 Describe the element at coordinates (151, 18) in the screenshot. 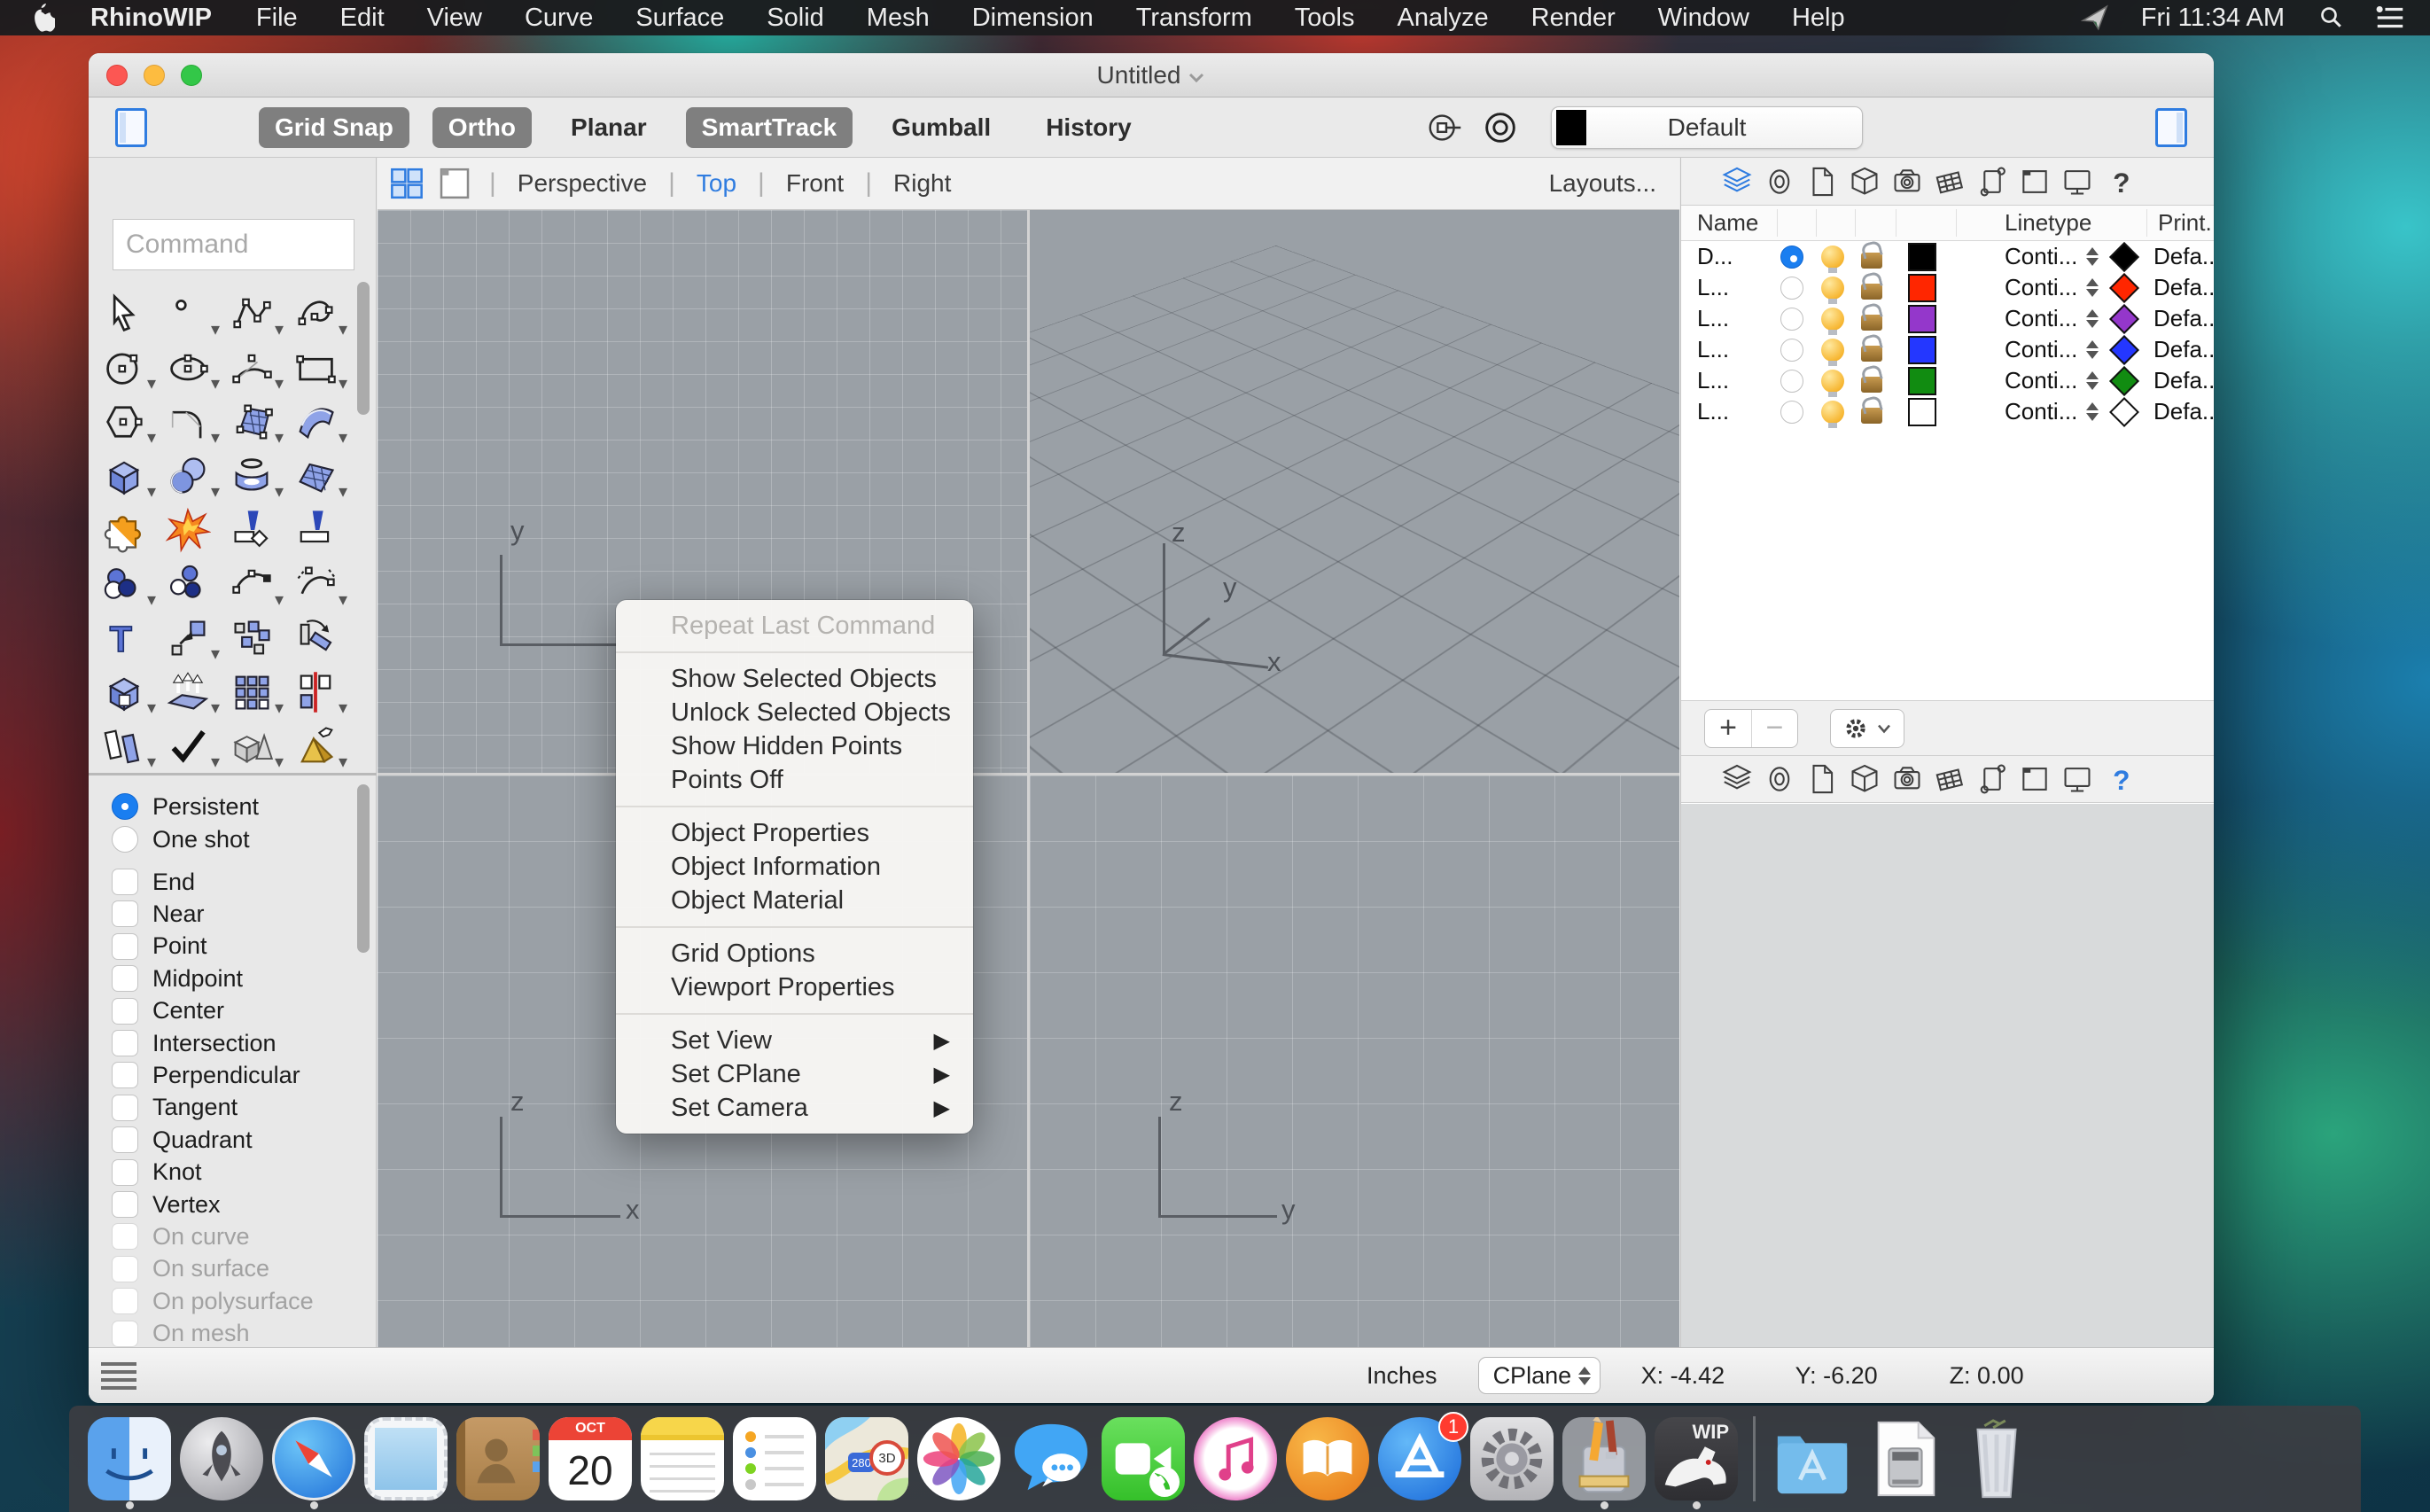

I see `menu-app-name: RhinoWIP` at that location.